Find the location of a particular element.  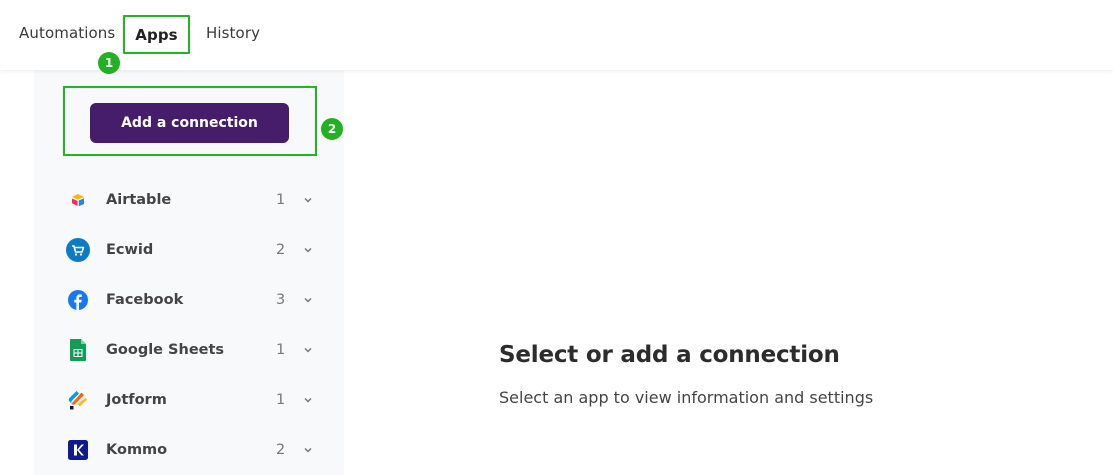

tab-apps: Apps is located at coordinates (156, 34).